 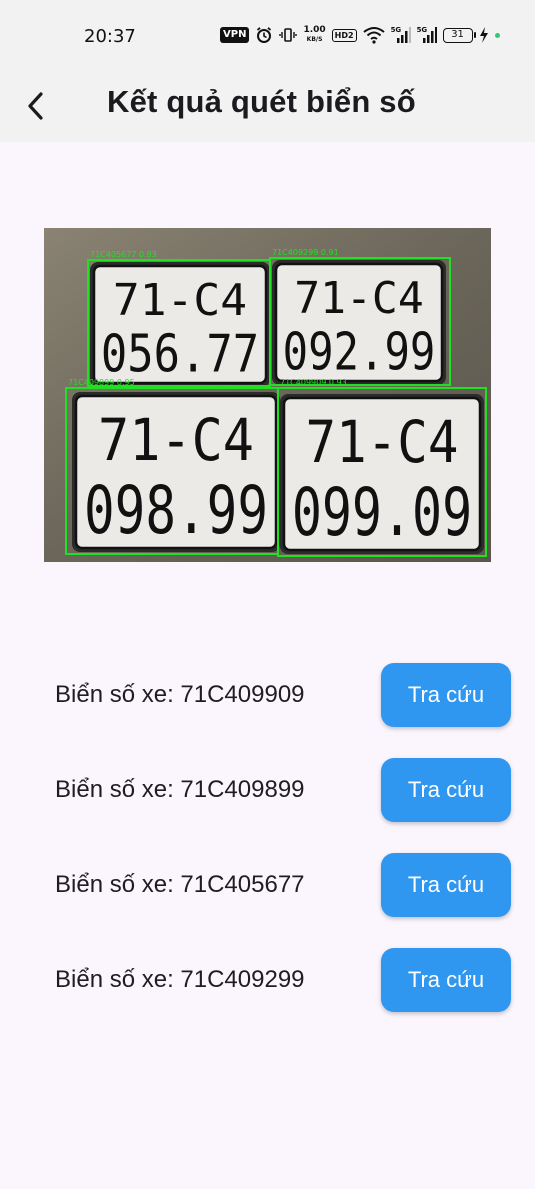 I want to click on hd-voice-icon: HD2, so click(x=344, y=35).